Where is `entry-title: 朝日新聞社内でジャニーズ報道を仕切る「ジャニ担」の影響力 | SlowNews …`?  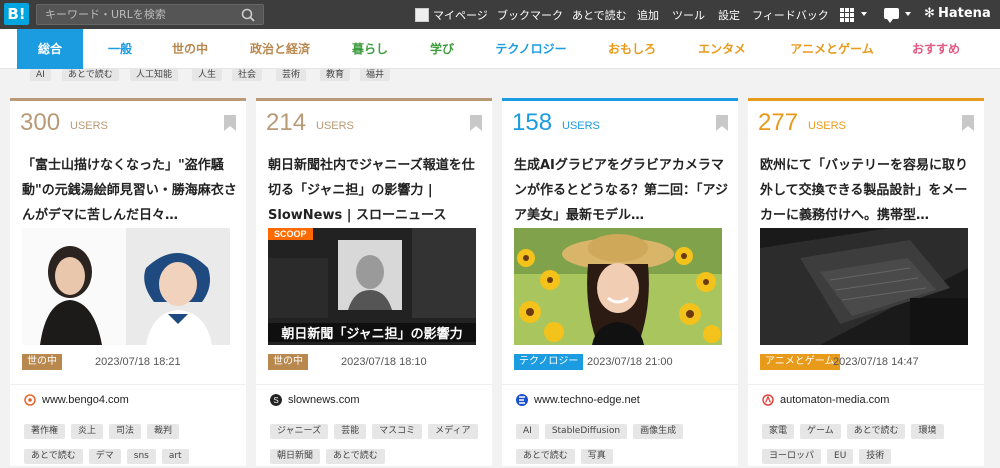
entry-title: 朝日新聞社内でジャニーズ報道を仕切る「ジャニ担」の影響力 | SlowNews … is located at coordinates (376, 190).